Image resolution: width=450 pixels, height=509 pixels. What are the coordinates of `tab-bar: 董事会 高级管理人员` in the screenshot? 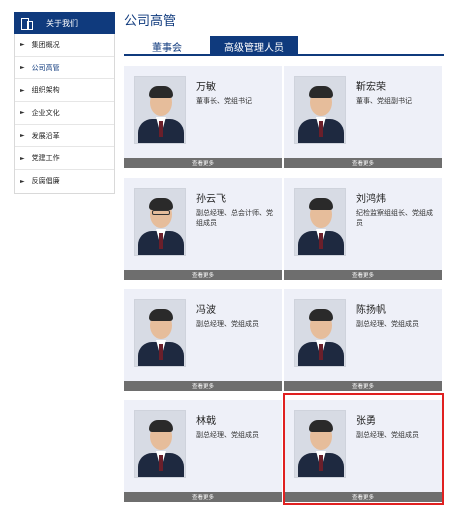 It's located at (284, 46).